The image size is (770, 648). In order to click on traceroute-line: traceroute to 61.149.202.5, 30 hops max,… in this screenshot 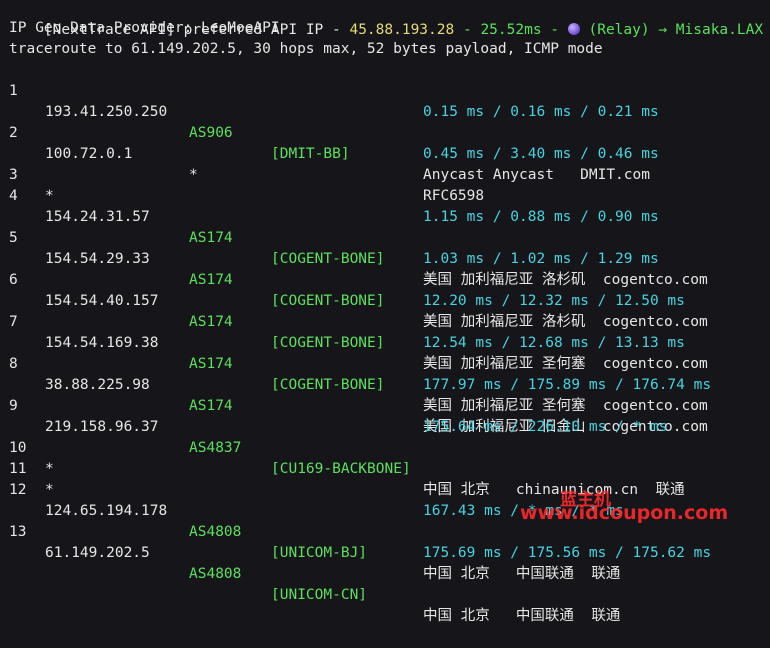, I will do `click(306, 49)`.